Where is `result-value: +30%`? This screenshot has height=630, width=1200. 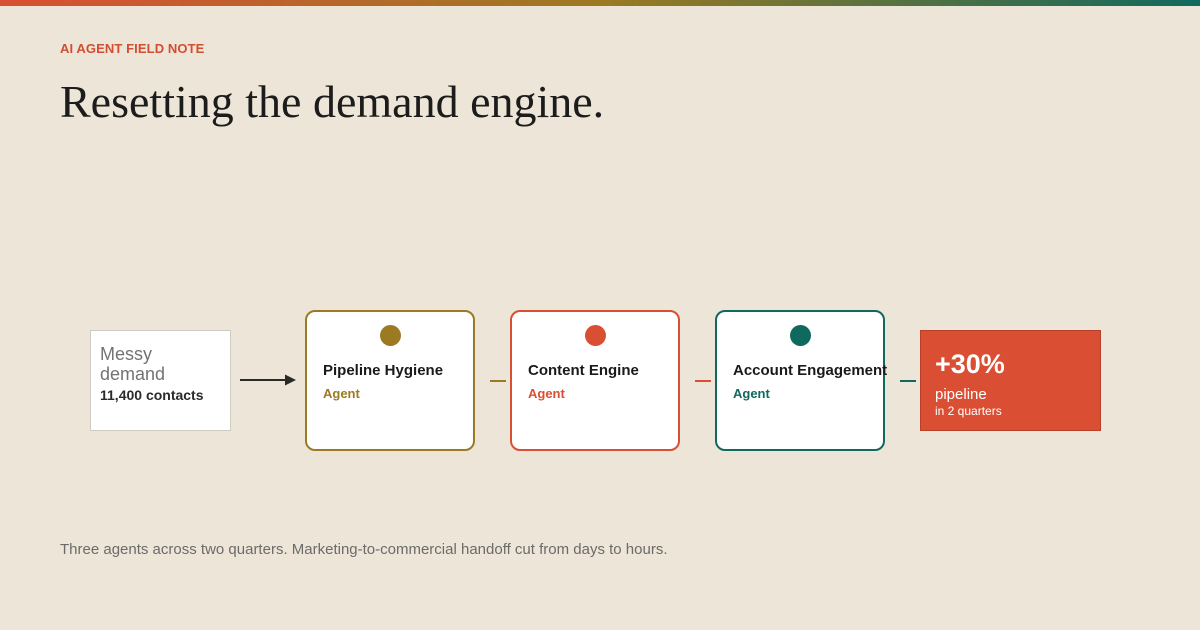 result-value: +30% is located at coordinates (970, 364).